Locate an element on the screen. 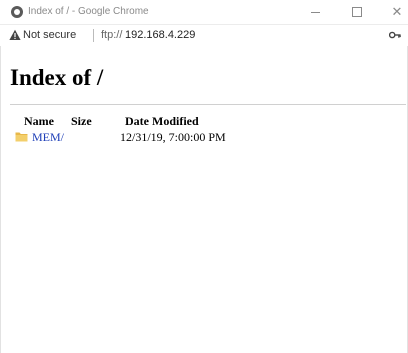 This screenshot has width=408, height=353. chrome-icon is located at coordinates (17, 12).